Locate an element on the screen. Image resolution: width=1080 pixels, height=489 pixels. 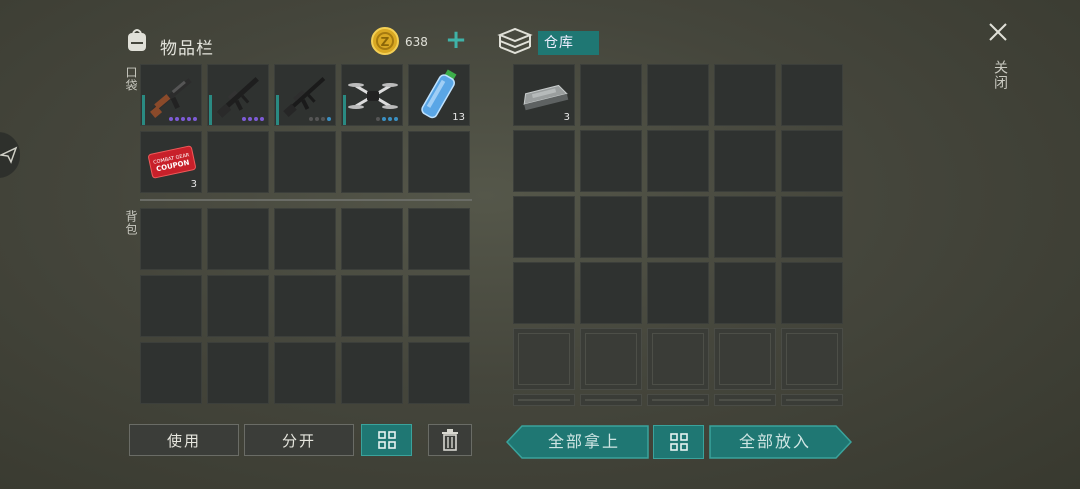
discard-button is located at coordinates (450, 440).